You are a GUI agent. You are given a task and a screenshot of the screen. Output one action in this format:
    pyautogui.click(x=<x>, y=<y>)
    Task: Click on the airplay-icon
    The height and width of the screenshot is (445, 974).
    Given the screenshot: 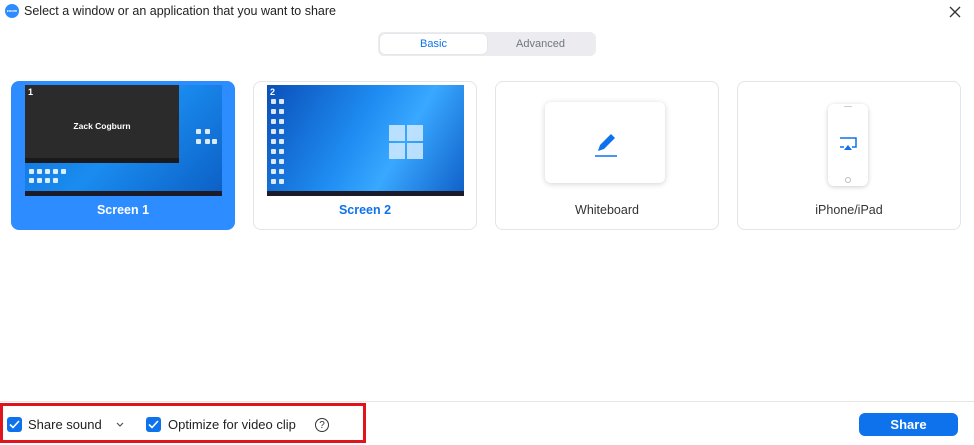 What is the action you would take?
    pyautogui.click(x=848, y=143)
    